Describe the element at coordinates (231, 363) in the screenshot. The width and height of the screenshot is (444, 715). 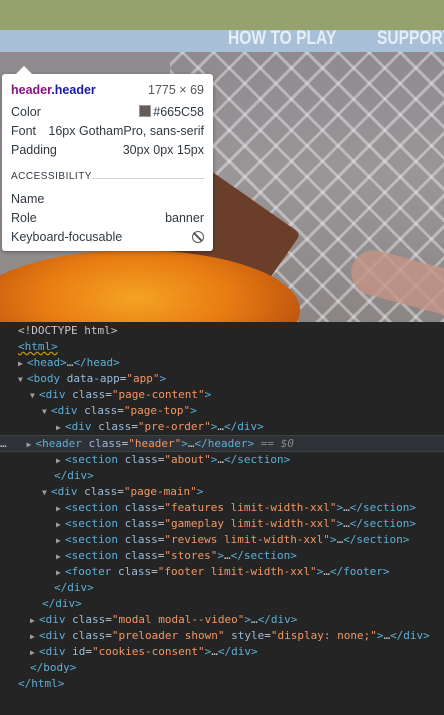
I see `dom-node-head: ▶ <head>…</head>` at that location.